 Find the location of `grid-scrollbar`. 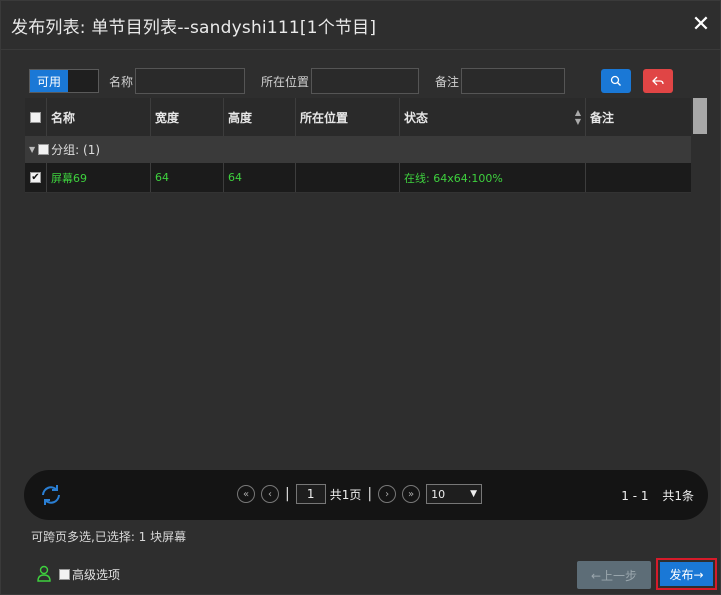

grid-scrollbar is located at coordinates (700, 116).